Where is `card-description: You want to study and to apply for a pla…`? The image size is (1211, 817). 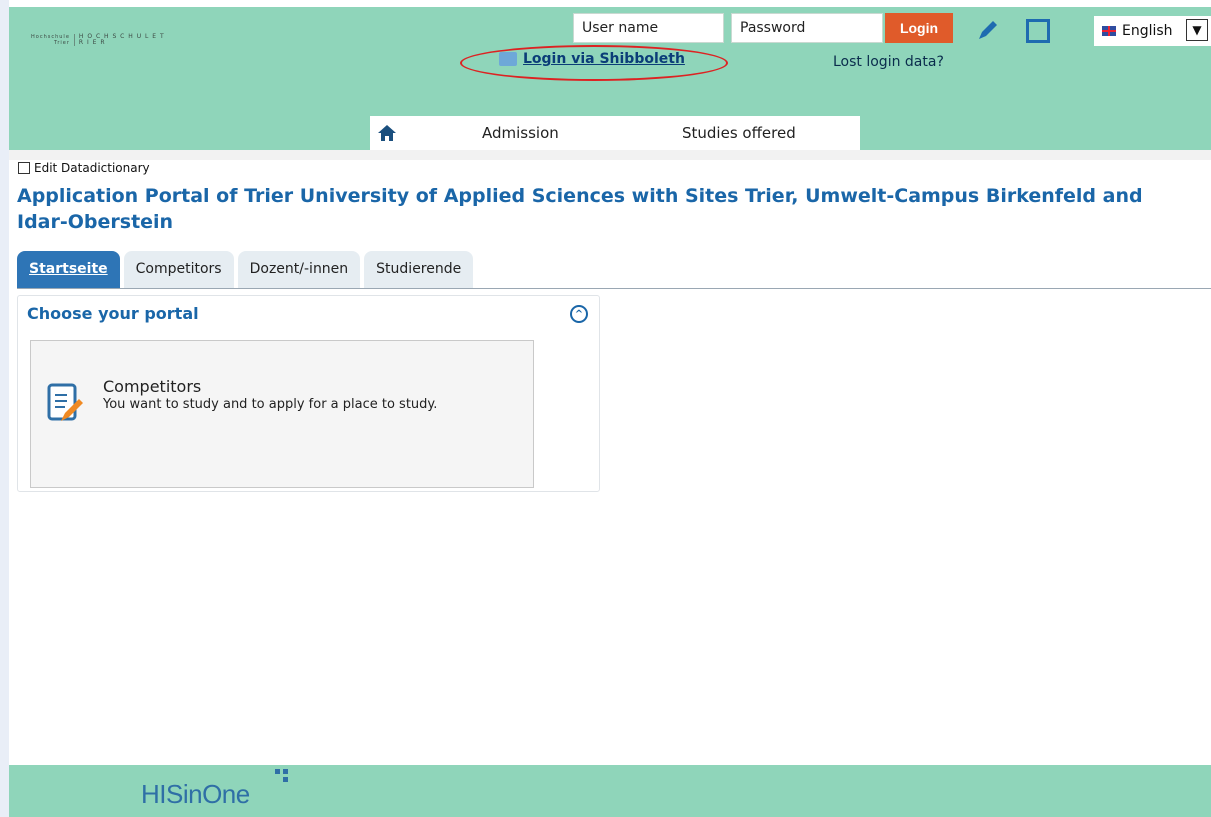
card-description: You want to study and to apply for a pla… is located at coordinates (270, 404).